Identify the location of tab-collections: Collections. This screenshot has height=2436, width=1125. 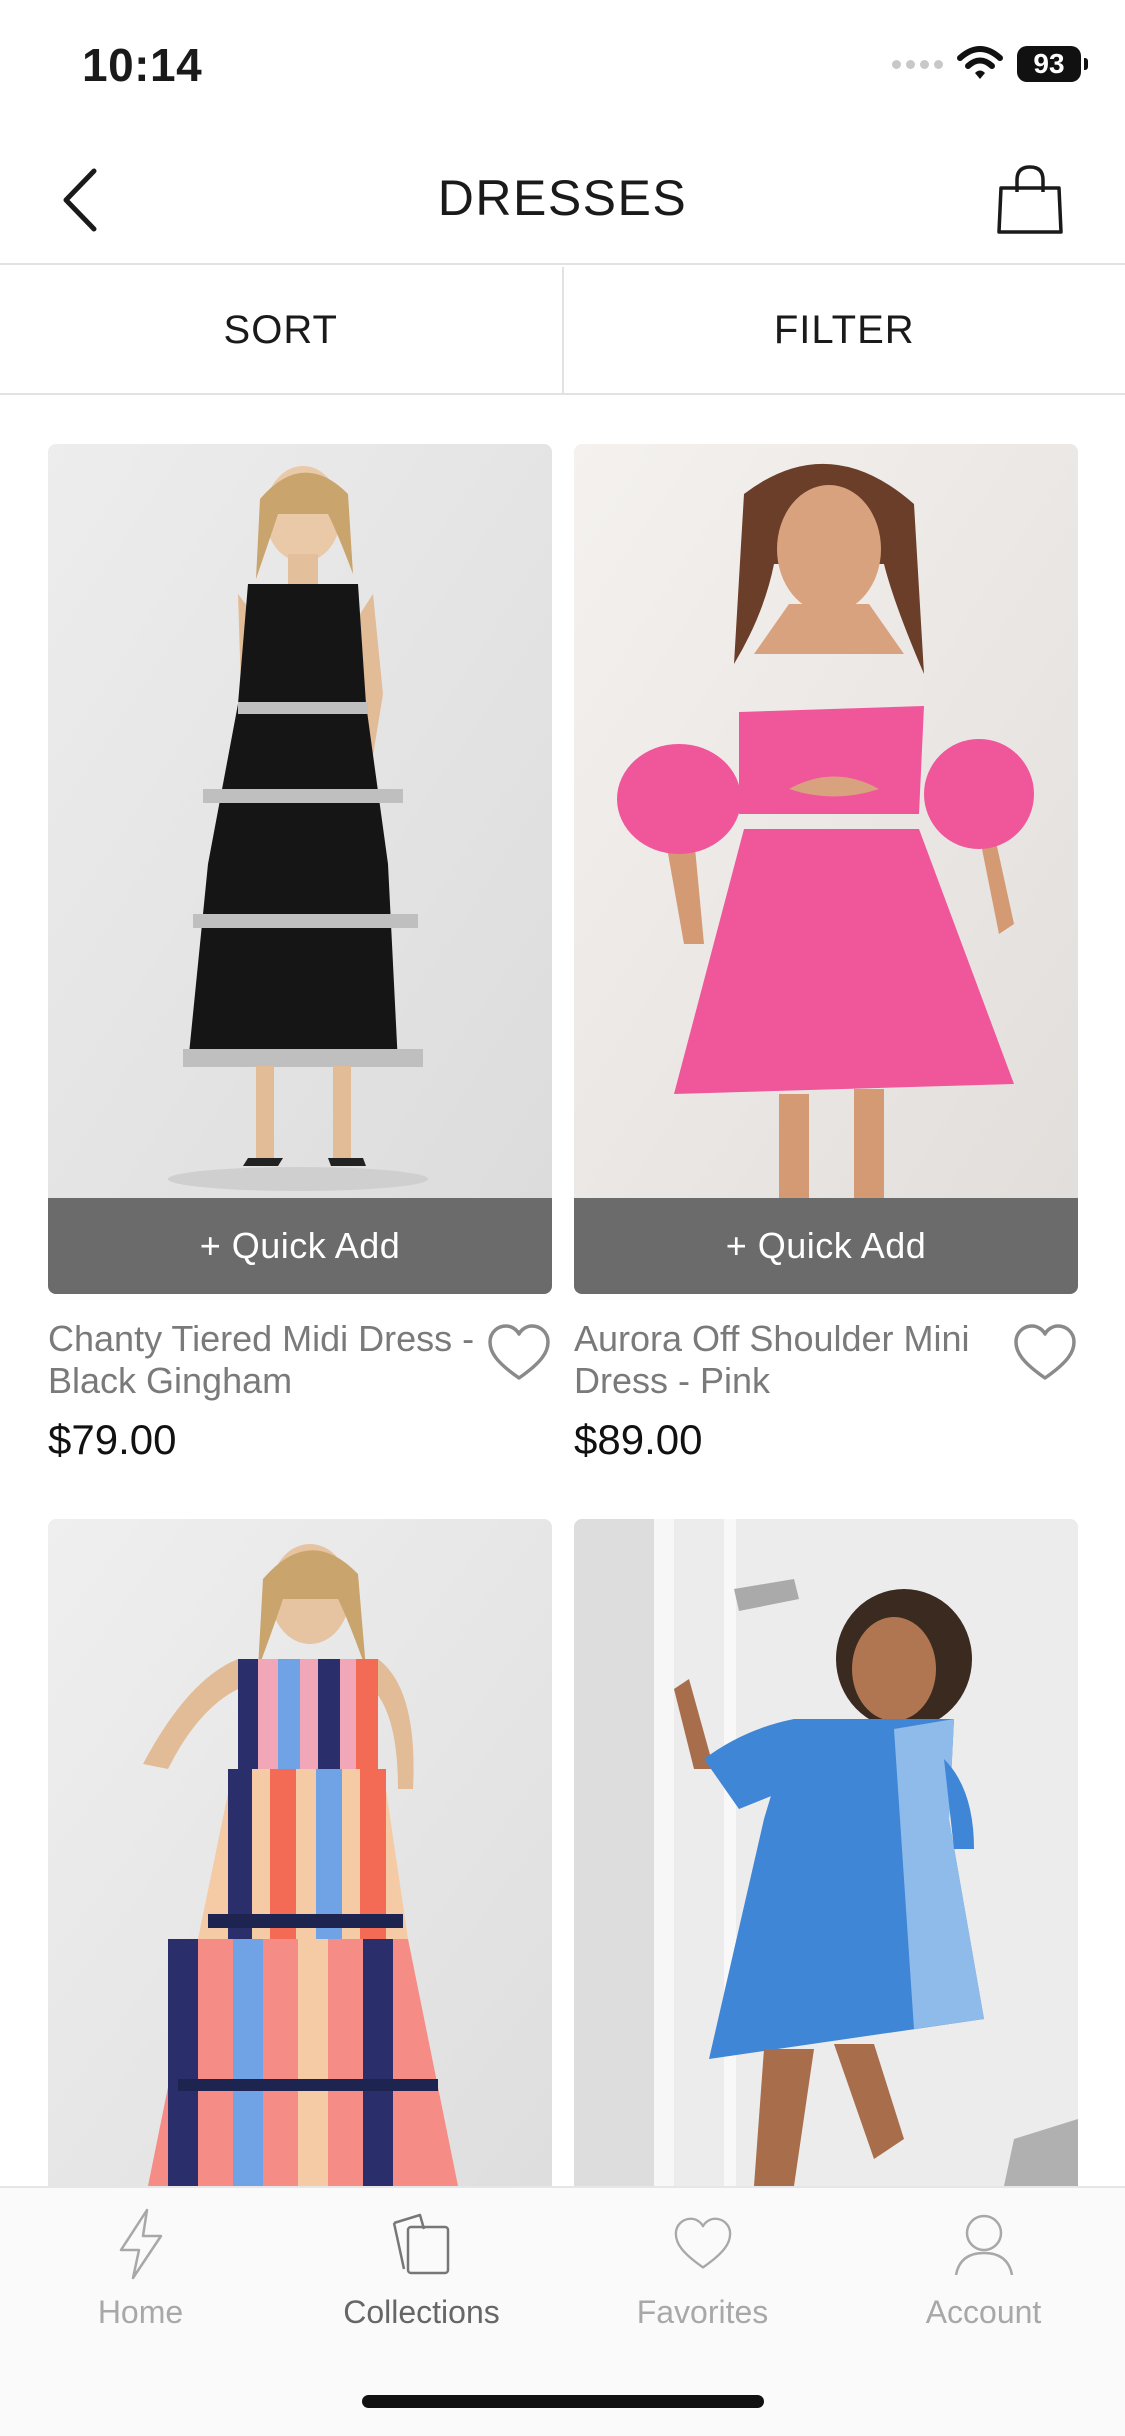
(421, 2269).